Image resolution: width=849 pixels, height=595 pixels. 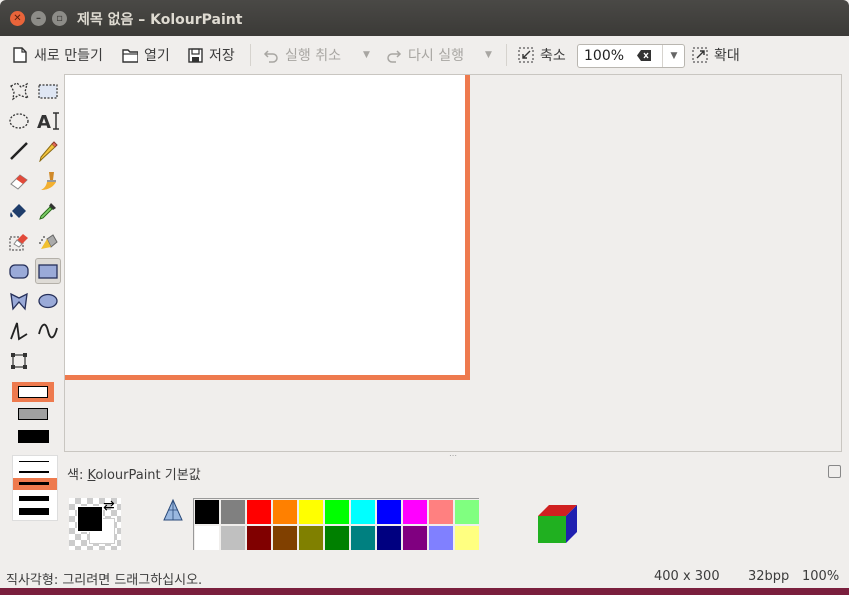 What do you see at coordinates (19, 181) in the screenshot?
I see `eraser-icon` at bounding box center [19, 181].